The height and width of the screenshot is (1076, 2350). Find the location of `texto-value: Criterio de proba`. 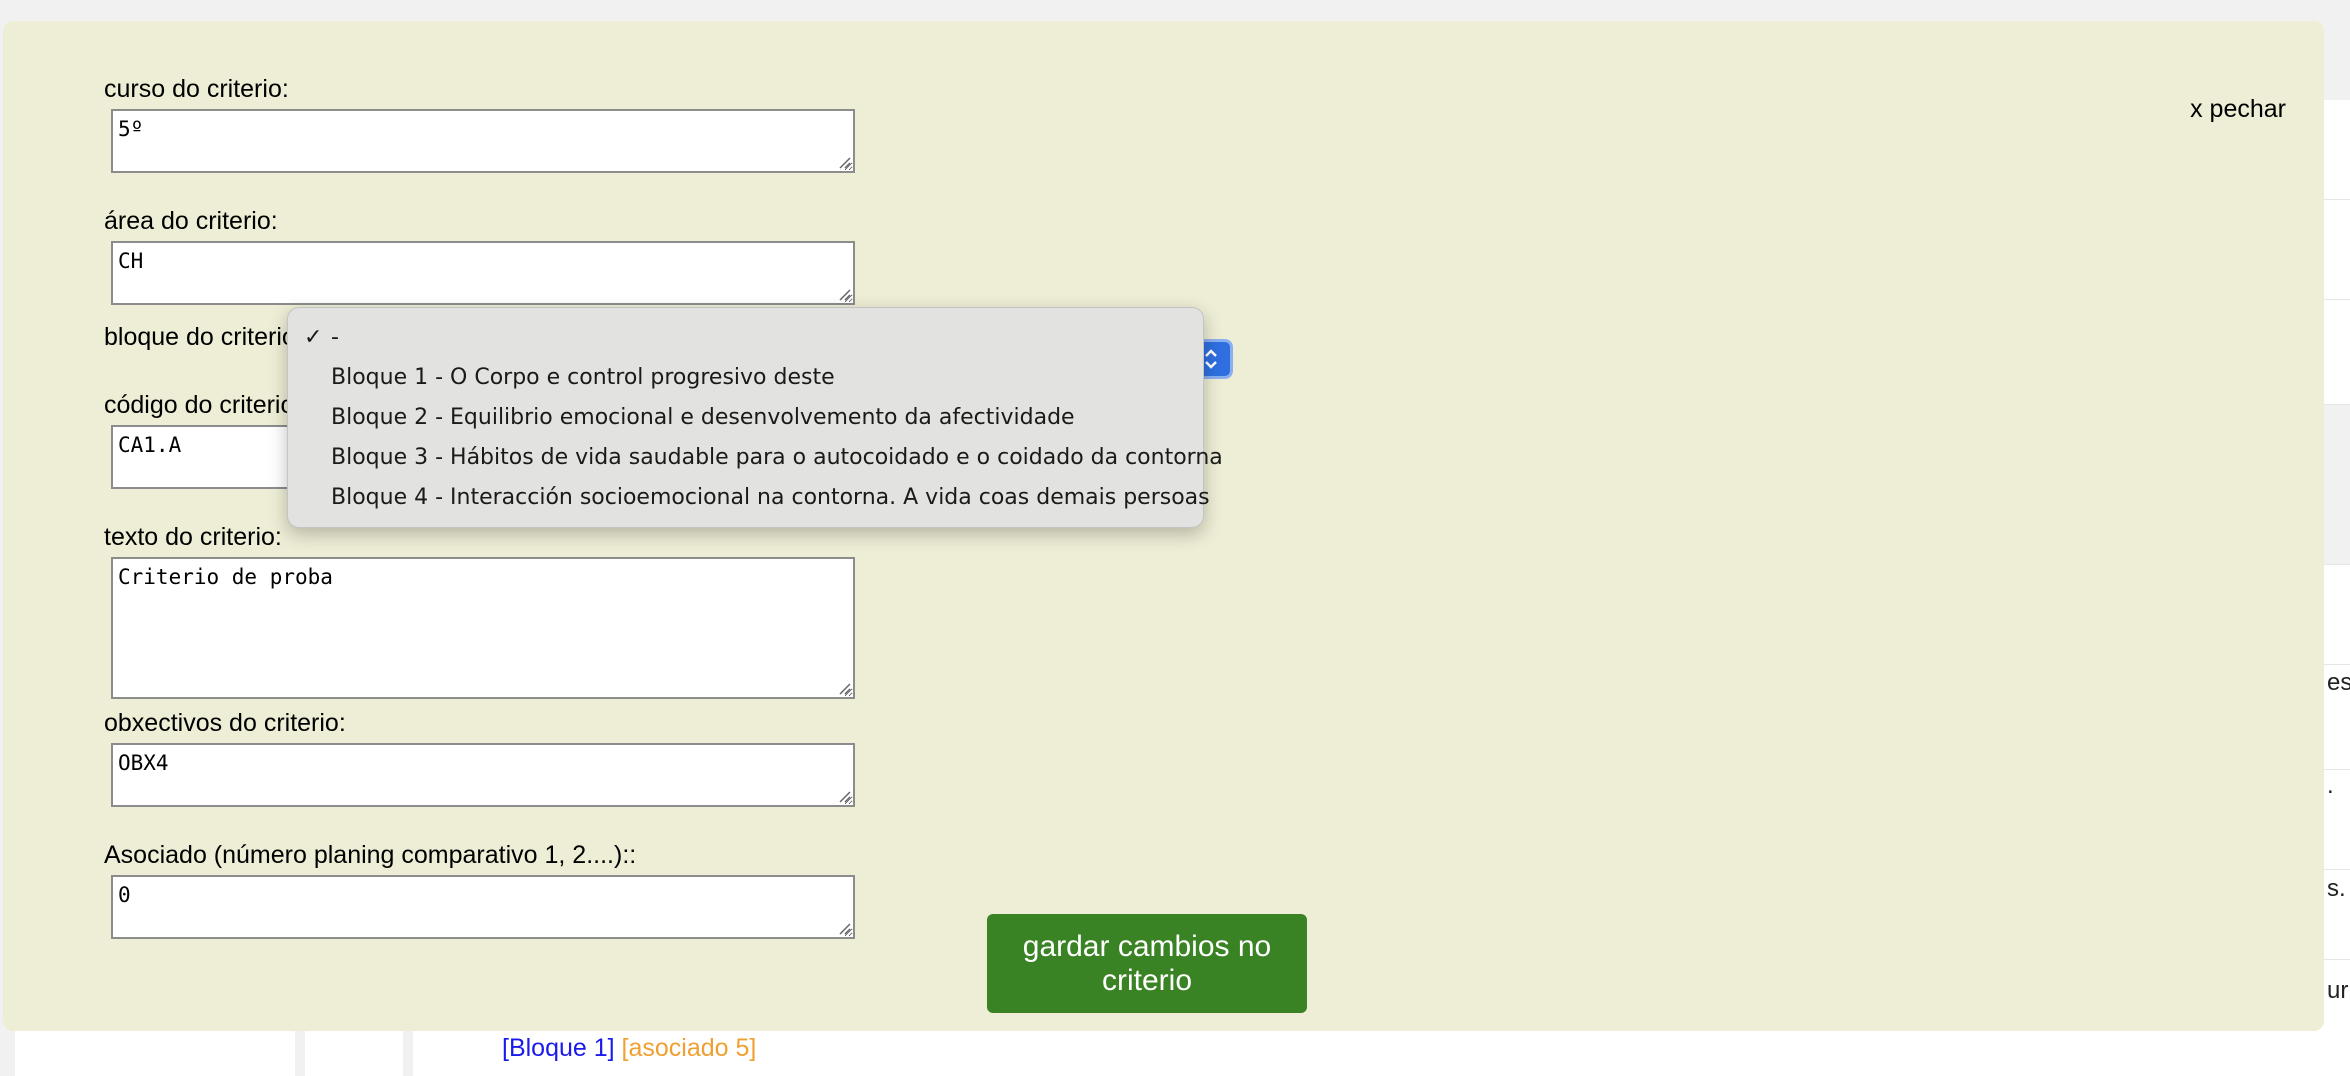

texto-value: Criterio de proba is located at coordinates (225, 577).